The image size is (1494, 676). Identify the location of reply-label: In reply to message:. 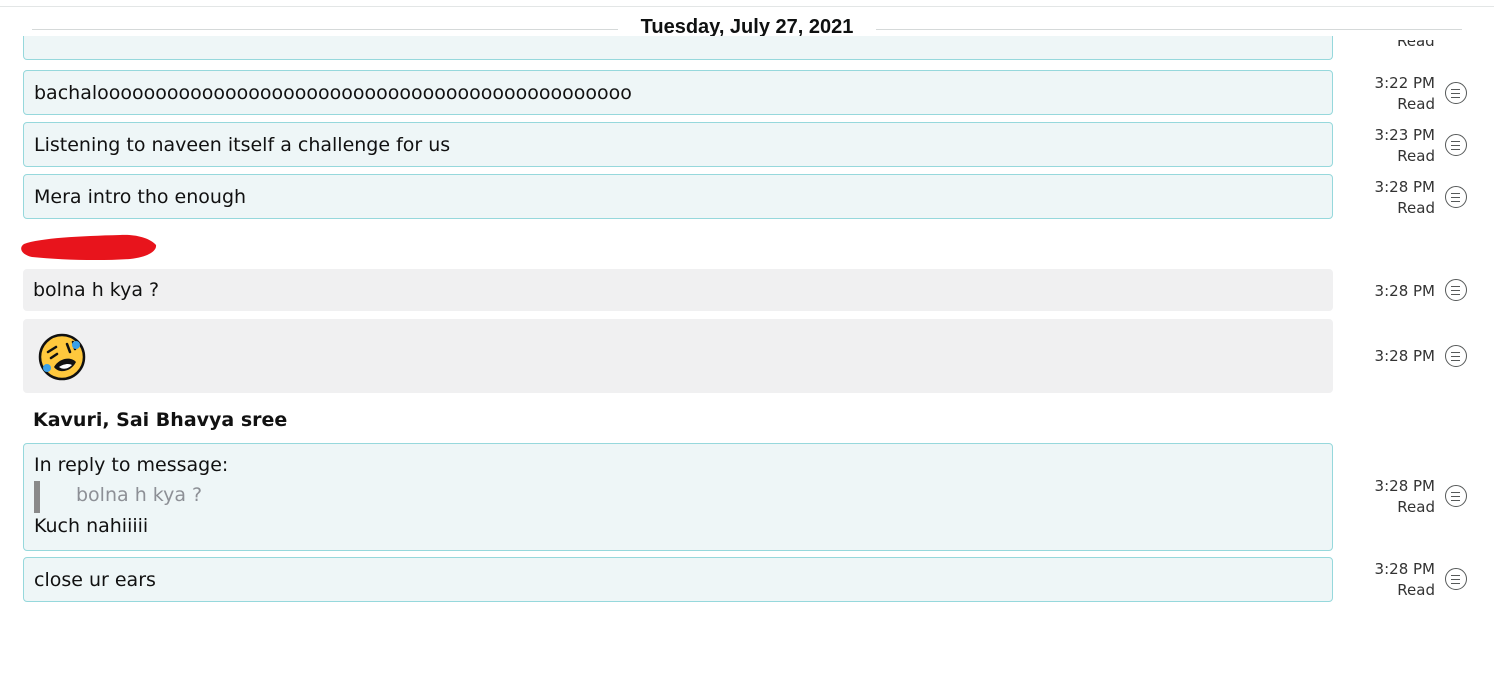
(131, 465).